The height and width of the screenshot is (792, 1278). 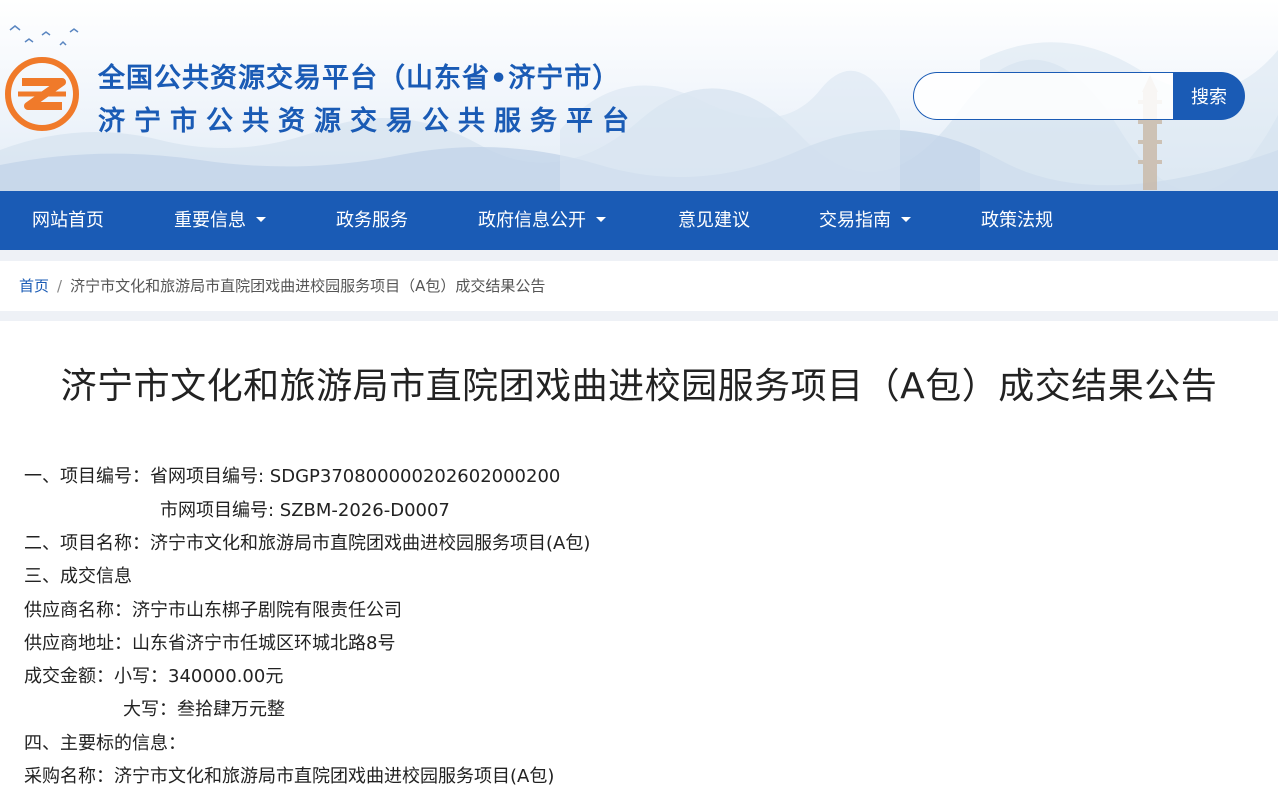 I want to click on nav-item-home: 网站首页, so click(x=68, y=220).